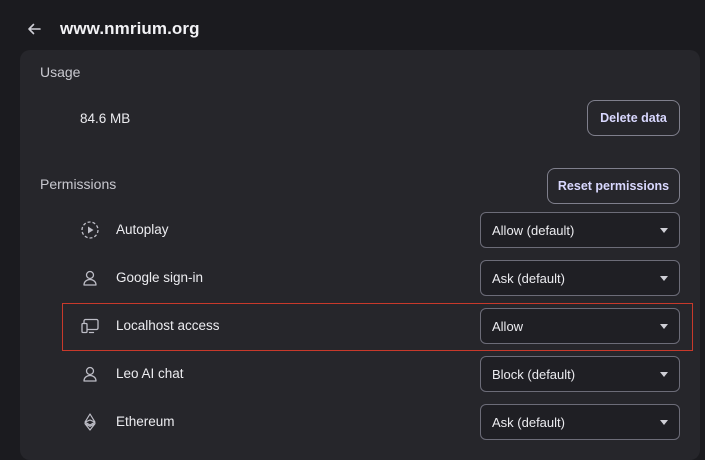 The image size is (705, 460). I want to click on reset-permissions-button: Reset permissions, so click(613, 186).